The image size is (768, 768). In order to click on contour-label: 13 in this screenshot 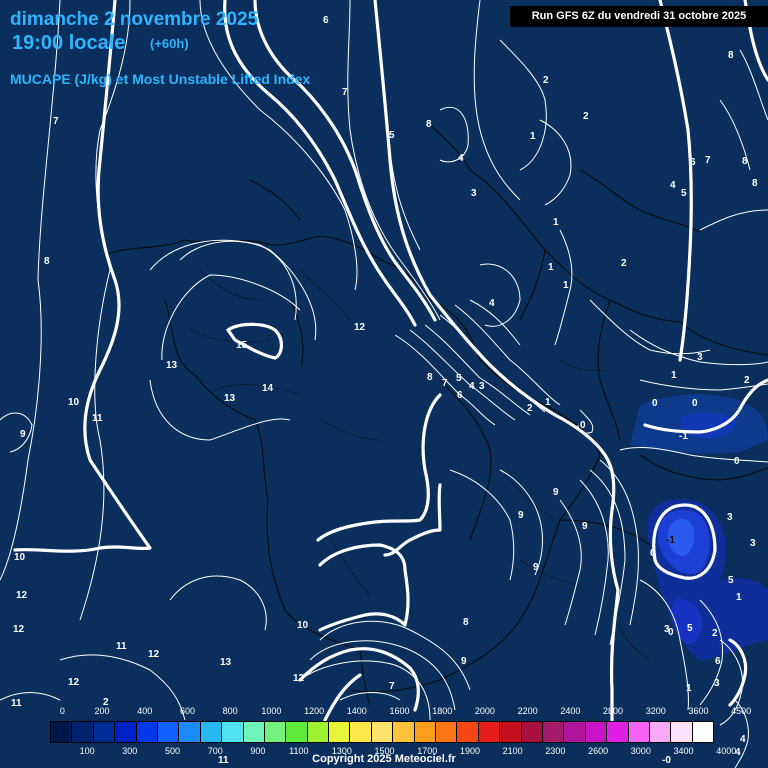, I will do `click(230, 398)`.